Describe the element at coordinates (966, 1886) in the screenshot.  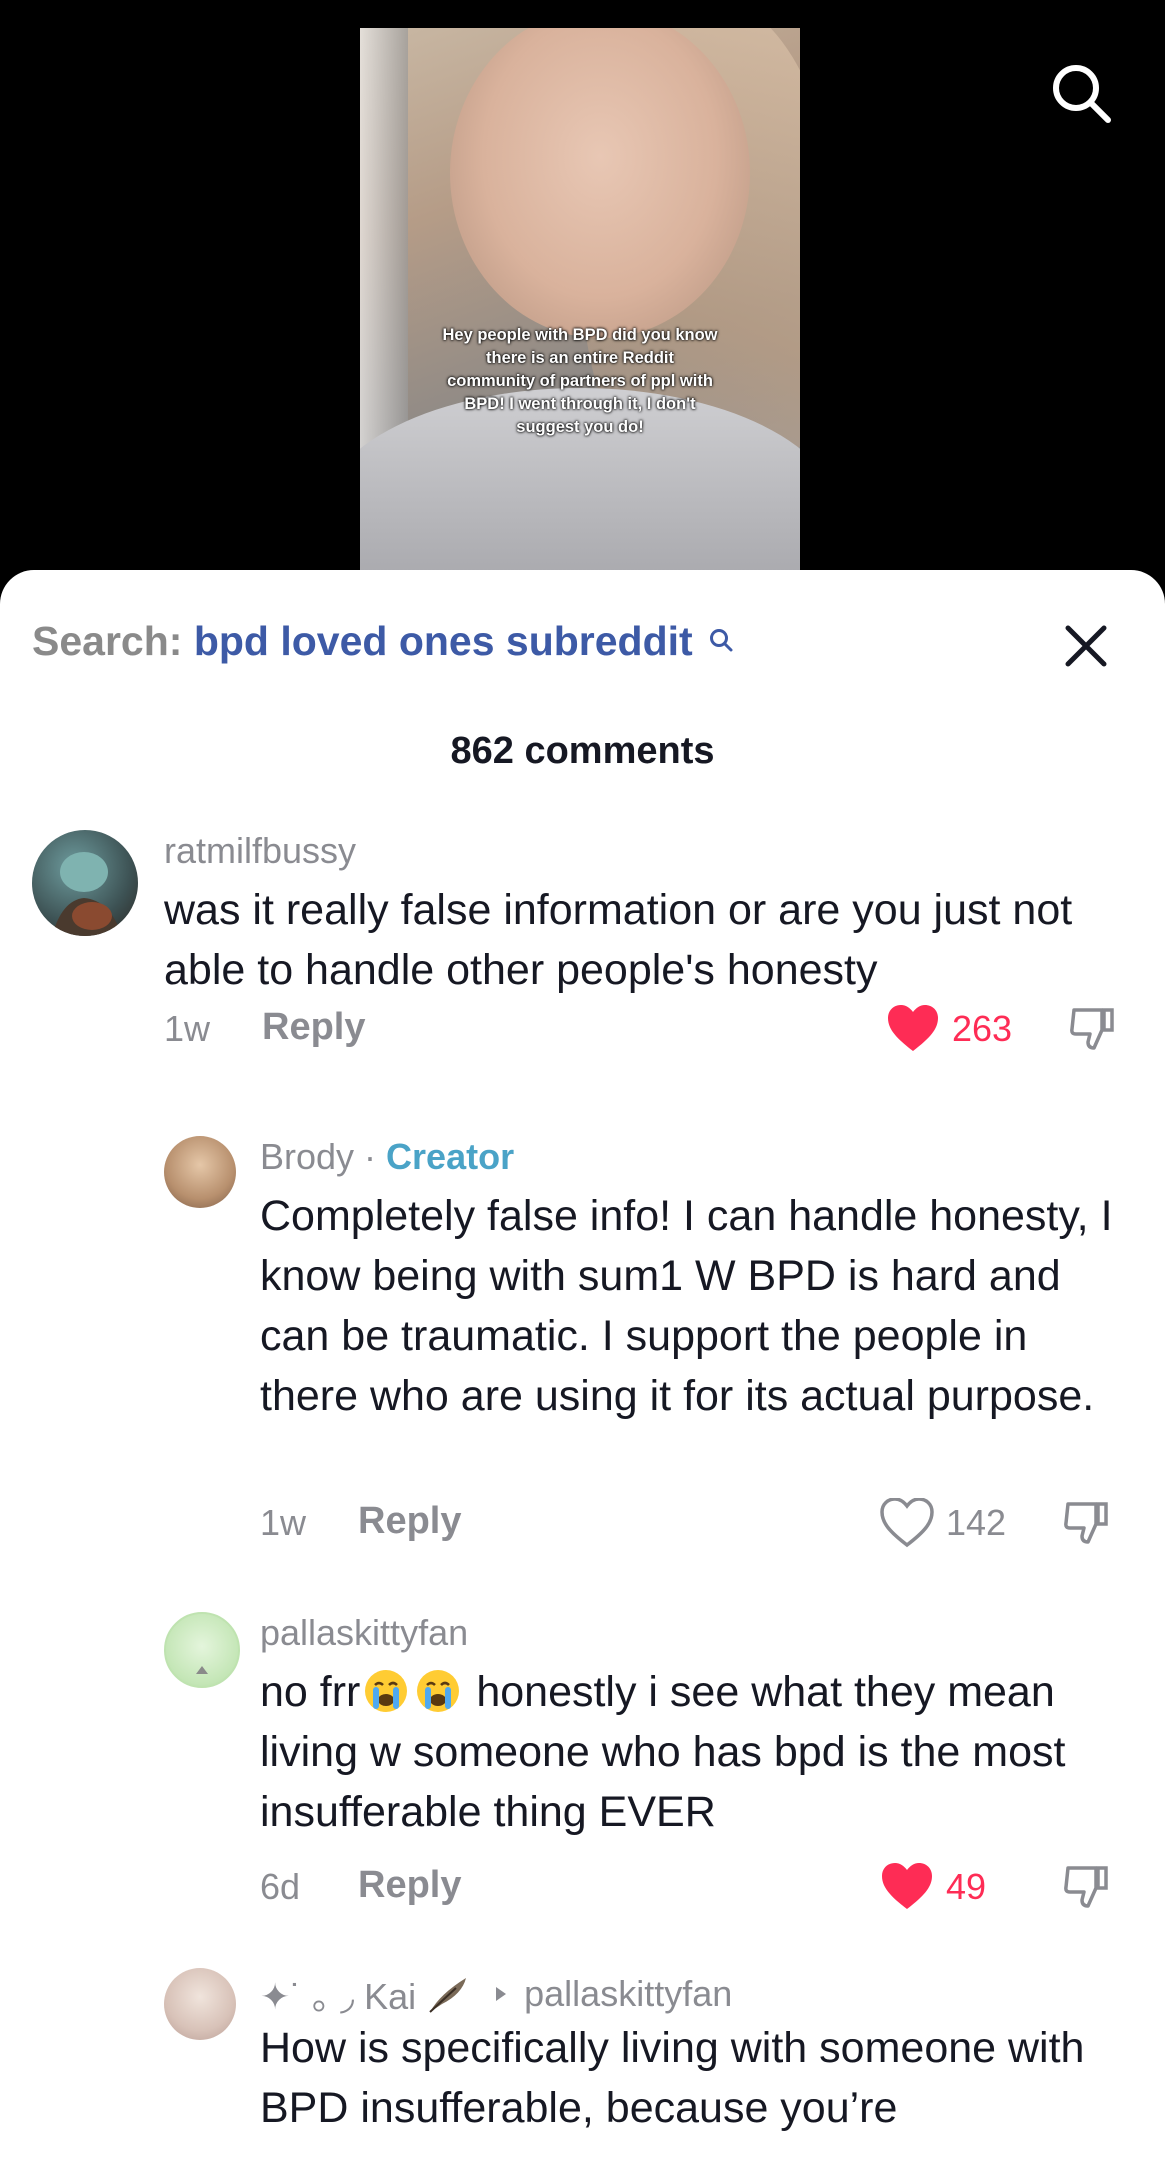
I see `like-count: 49` at that location.